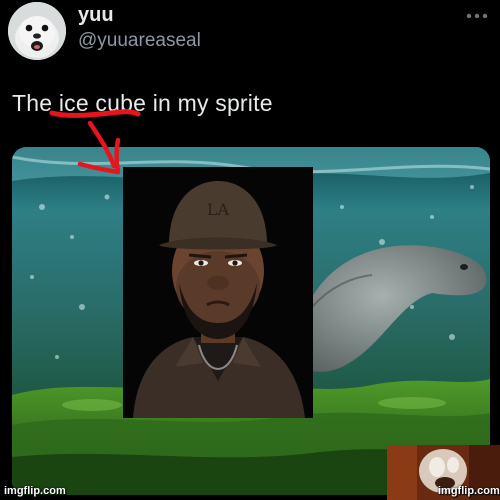 The height and width of the screenshot is (500, 500). Describe the element at coordinates (35, 491) in the screenshot. I see `imgflip-watermark-left: imgflip.com` at that location.